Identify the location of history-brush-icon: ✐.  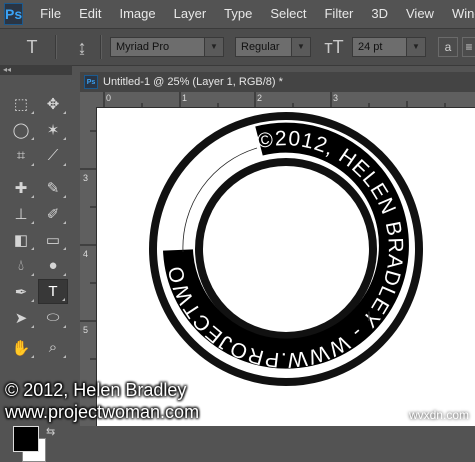
(53, 213).